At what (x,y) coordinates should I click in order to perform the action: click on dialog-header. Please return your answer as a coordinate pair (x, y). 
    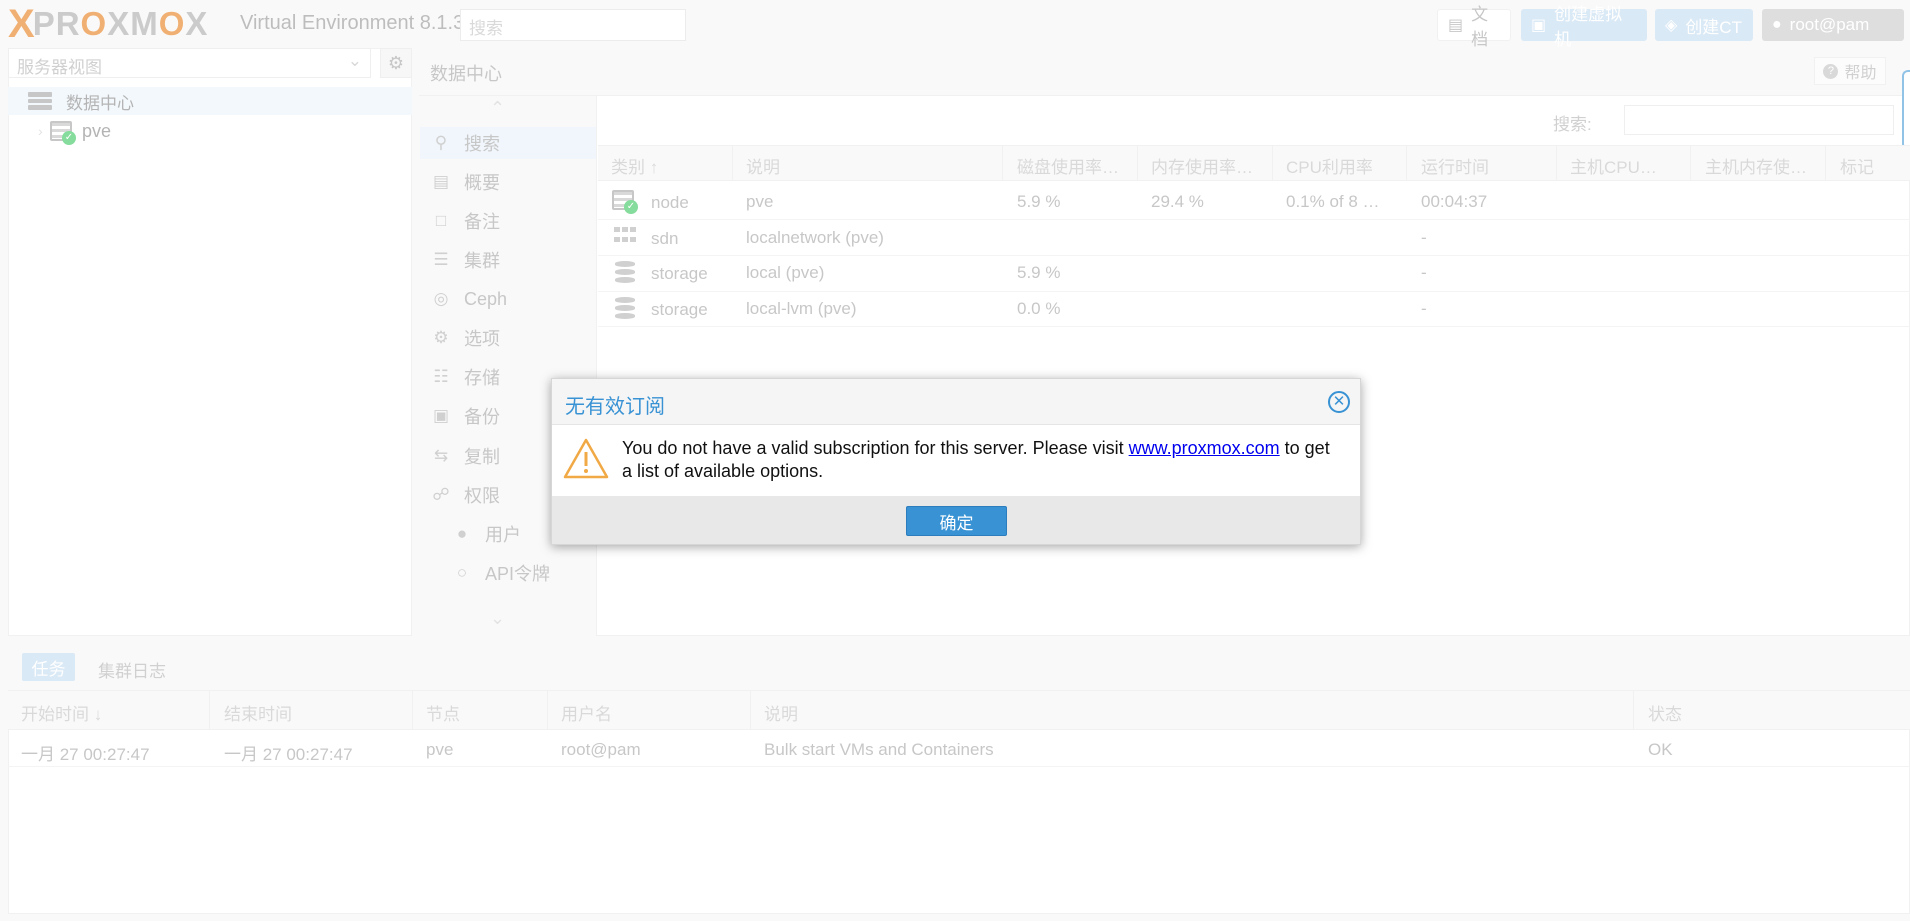
    Looking at the image, I should click on (956, 402).